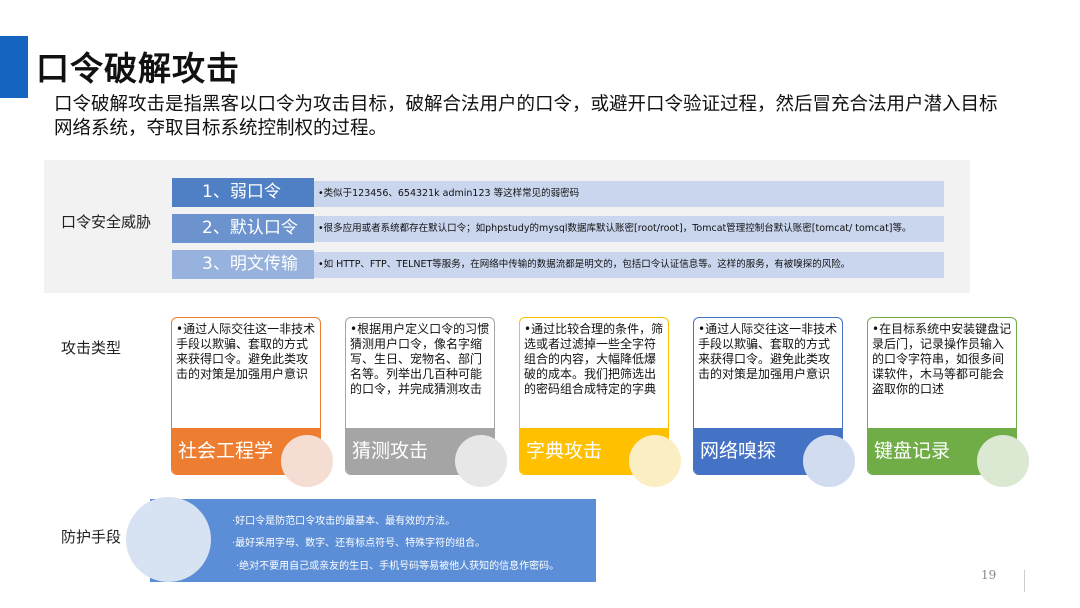 Image resolution: width=1080 pixels, height=608 pixels. What do you see at coordinates (138, 68) in the screenshot?
I see `page-title: 口令破解攻击` at bounding box center [138, 68].